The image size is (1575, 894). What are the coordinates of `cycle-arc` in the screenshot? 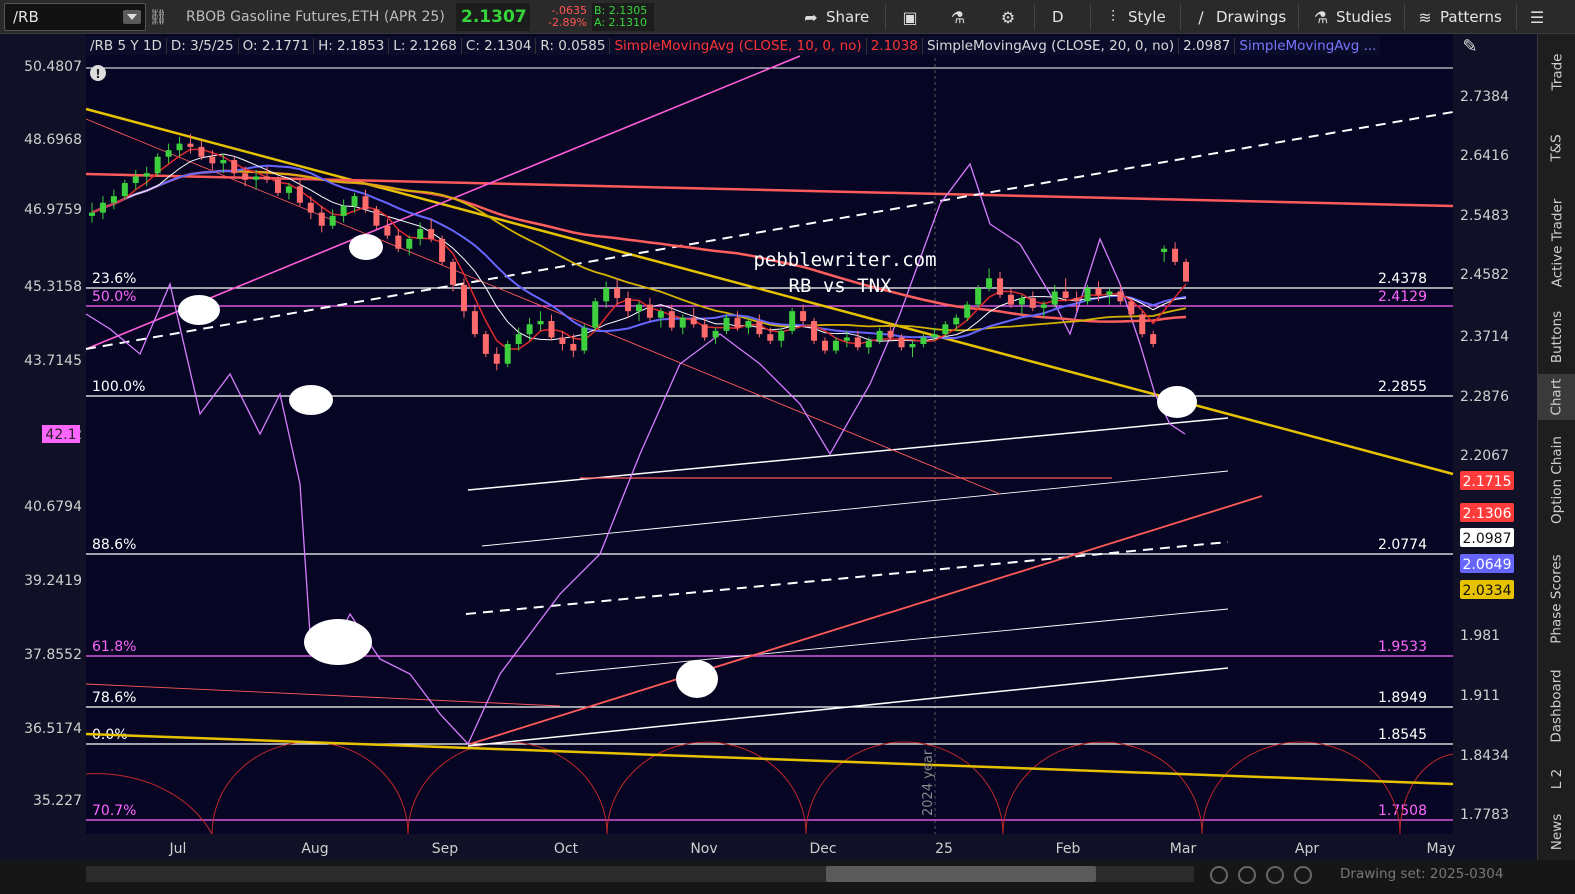 It's located at (1426, 794).